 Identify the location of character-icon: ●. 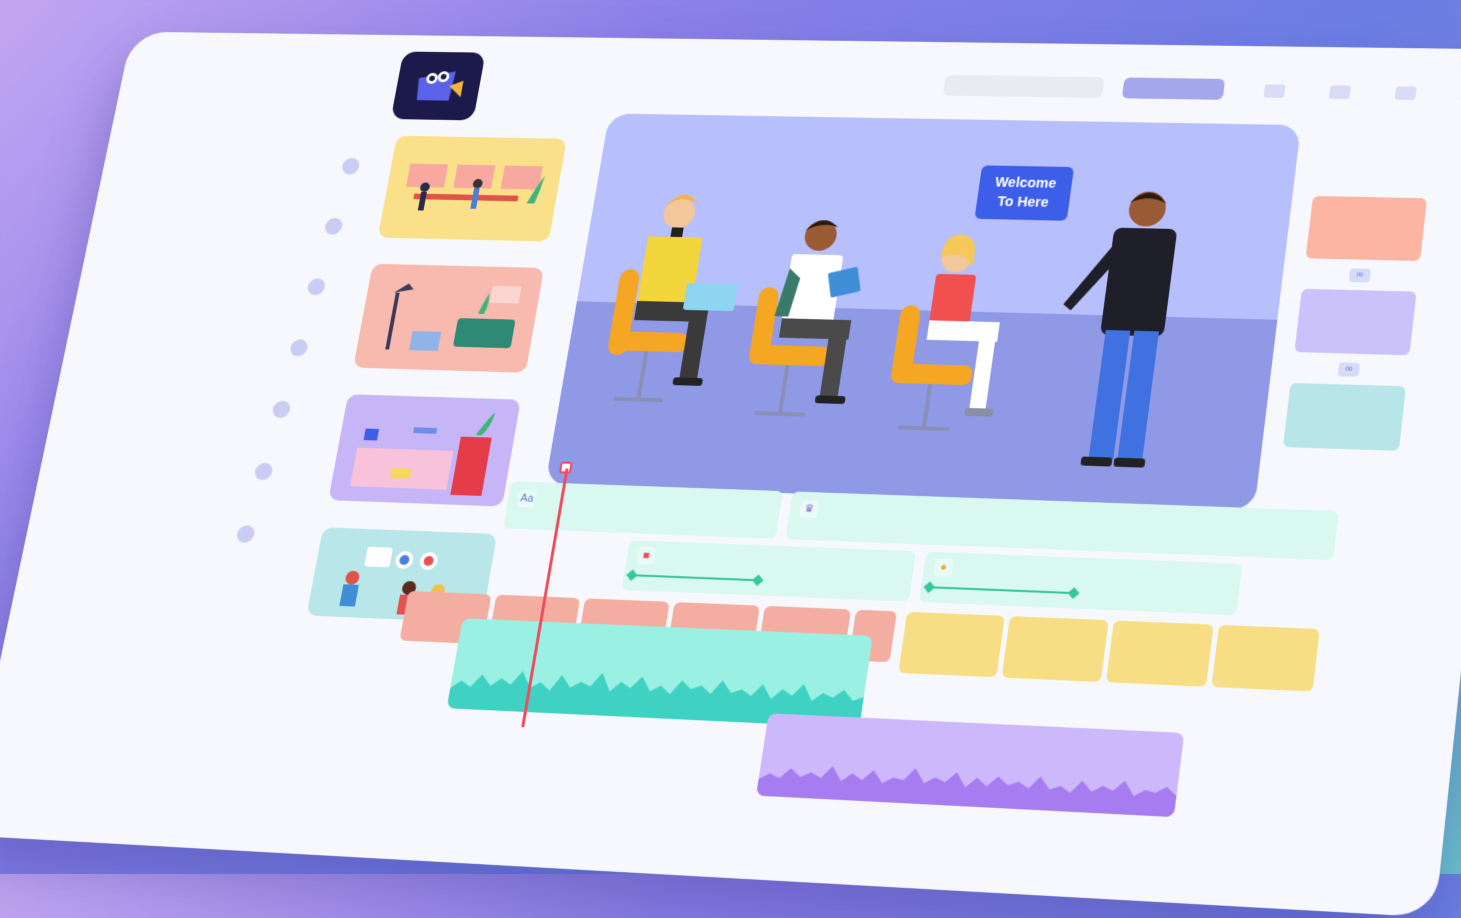
(943, 567).